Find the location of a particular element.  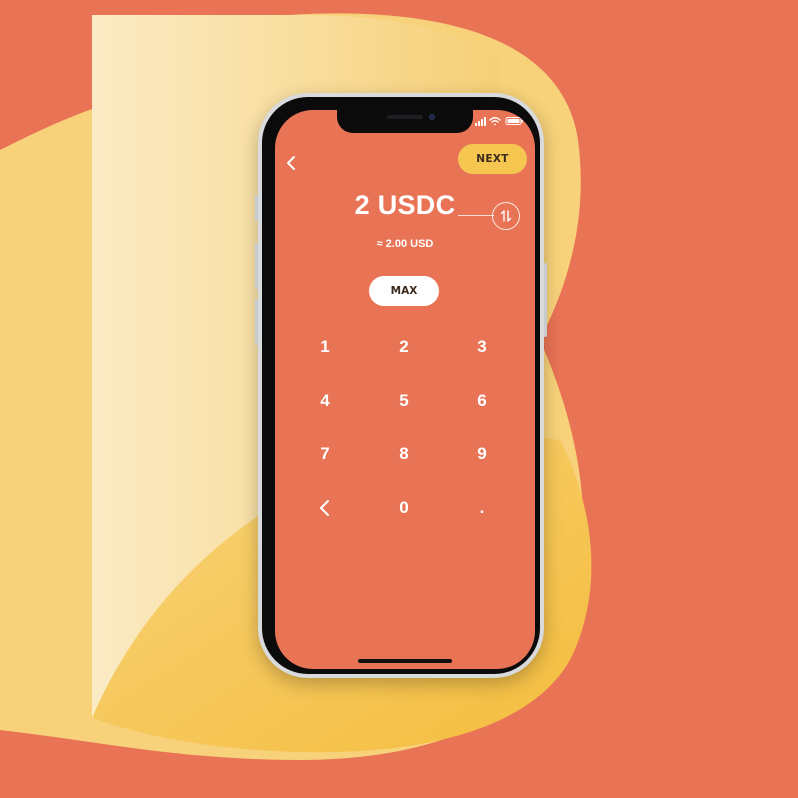

key-7: 7 is located at coordinates (325, 454).